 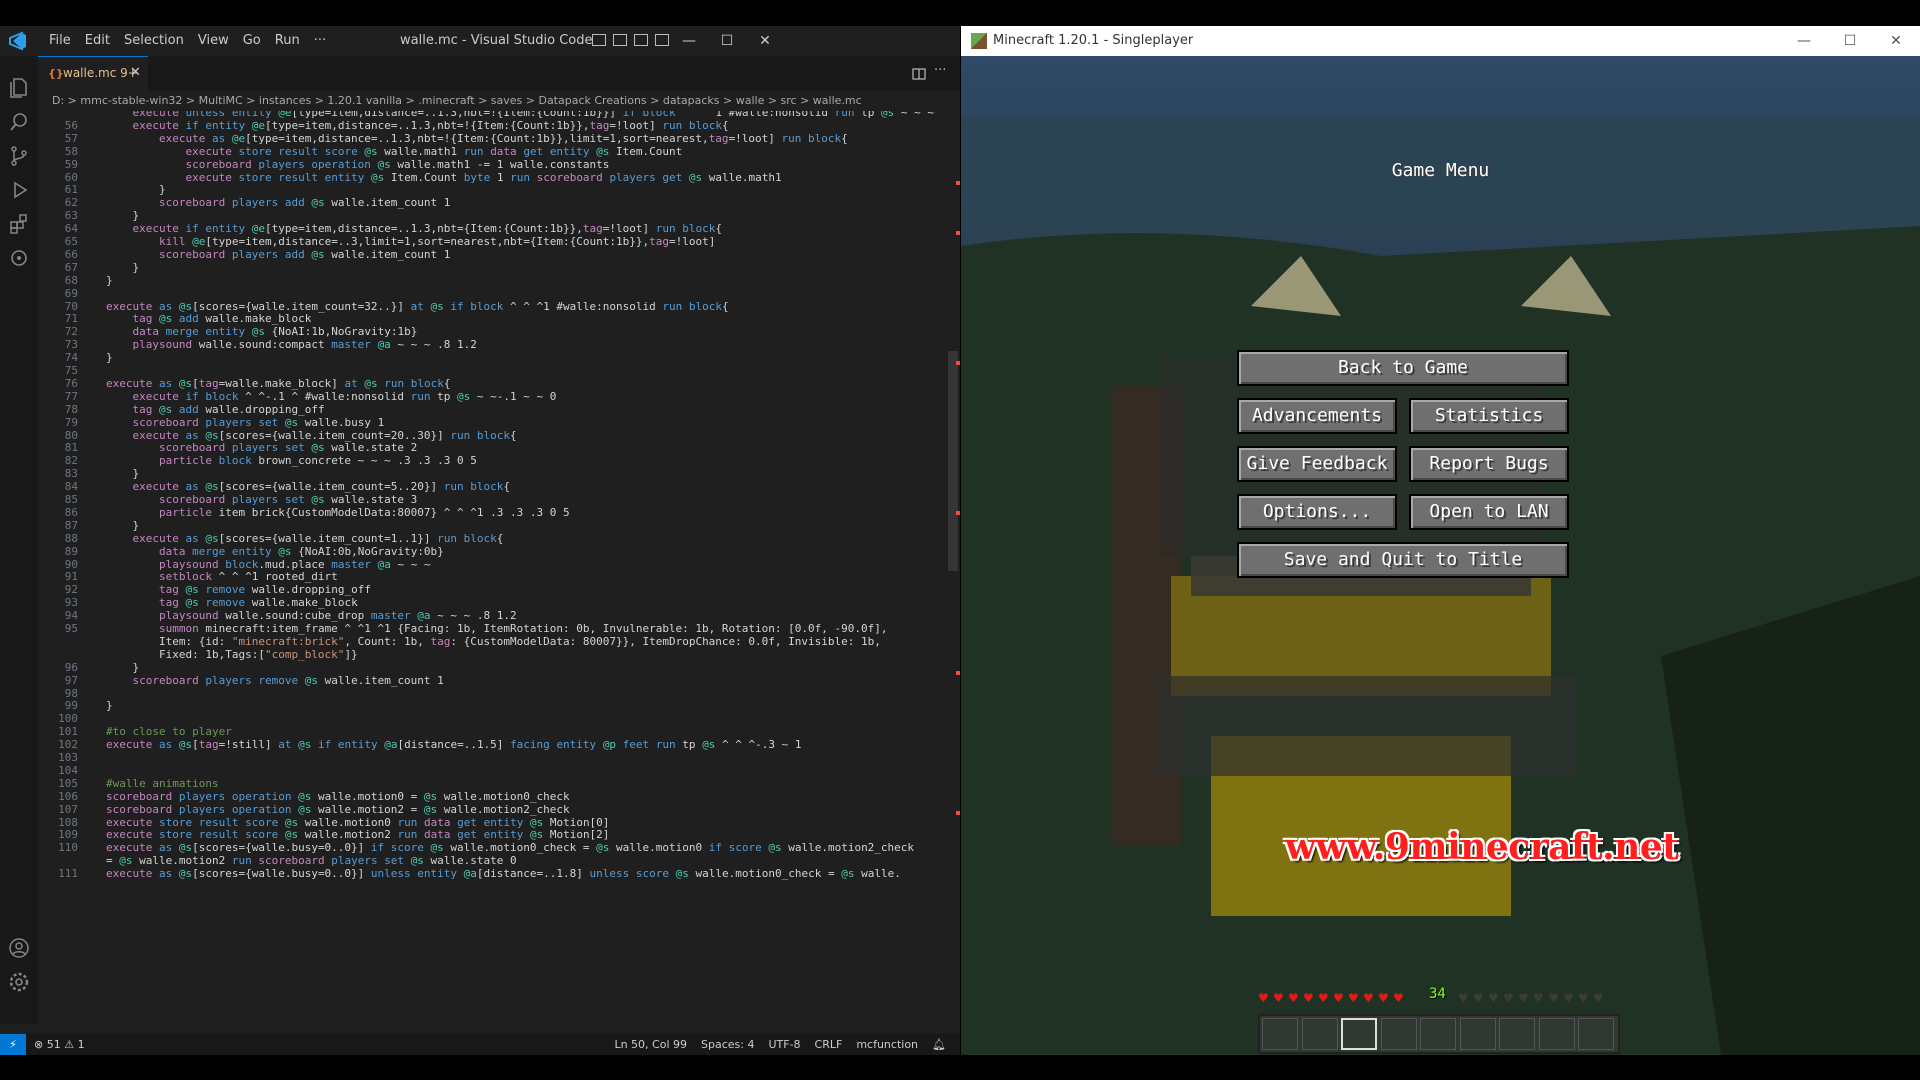 What do you see at coordinates (829, 1044) in the screenshot?
I see `line-ending: CRLF` at bounding box center [829, 1044].